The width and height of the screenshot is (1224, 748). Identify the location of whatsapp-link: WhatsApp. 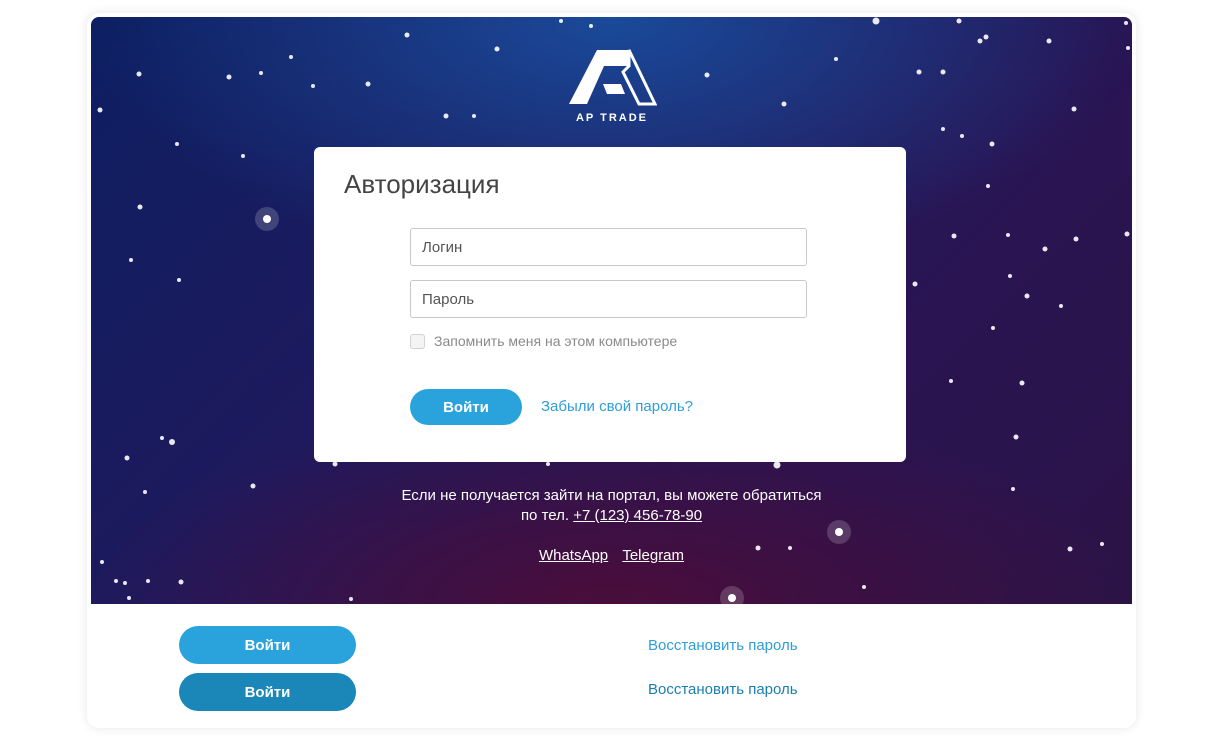
(573, 555).